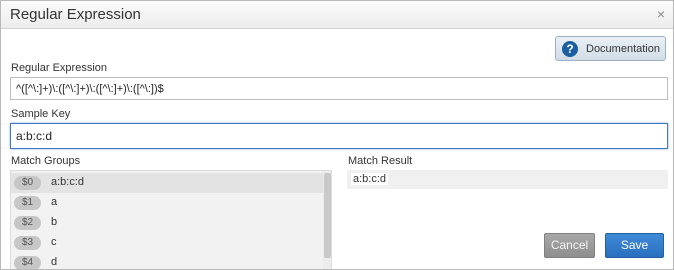 Image resolution: width=674 pixels, height=270 pixels. I want to click on list-item: $2 b, so click(167, 223).